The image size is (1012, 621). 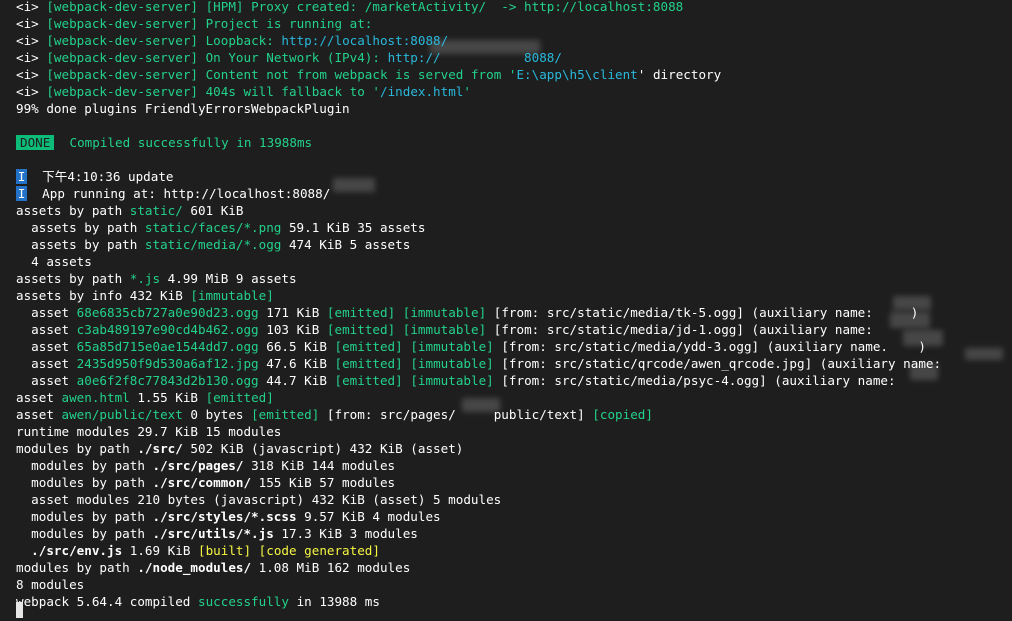 I want to click on terminal-line: 4 assets, so click(x=54, y=261).